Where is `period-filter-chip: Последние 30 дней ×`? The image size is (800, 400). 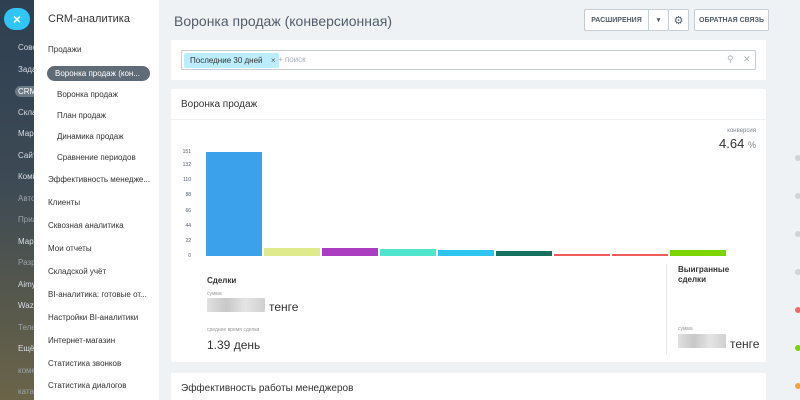 period-filter-chip: Последние 30 дней × is located at coordinates (231, 60).